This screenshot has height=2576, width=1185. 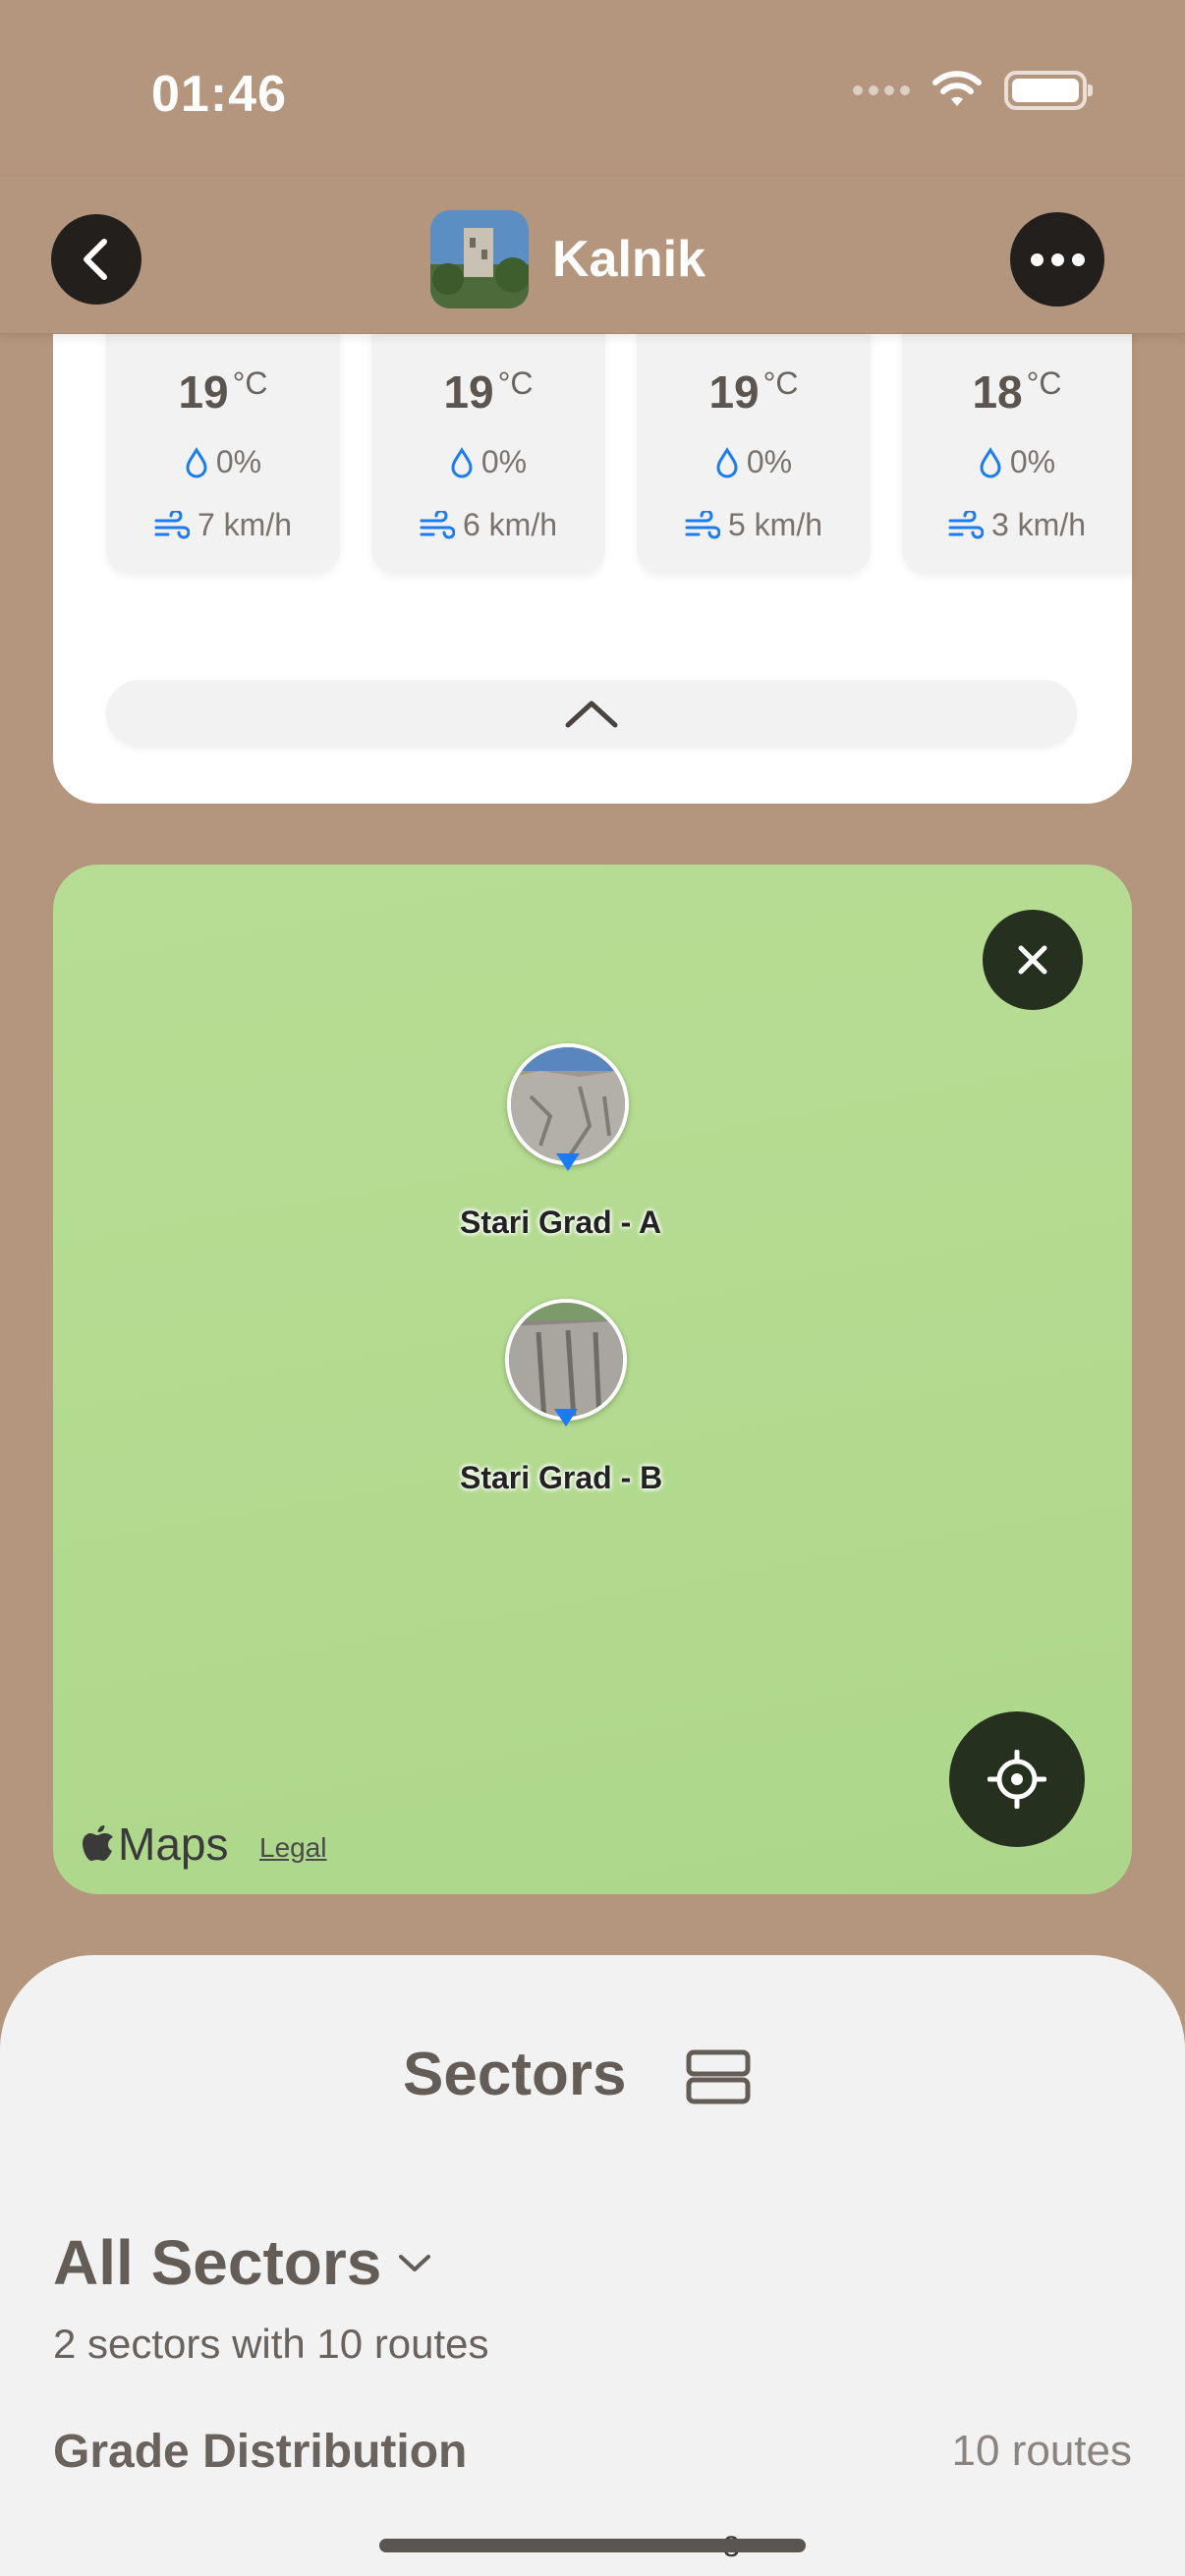 I want to click on map-pin-sector-a, so click(x=568, y=1107).